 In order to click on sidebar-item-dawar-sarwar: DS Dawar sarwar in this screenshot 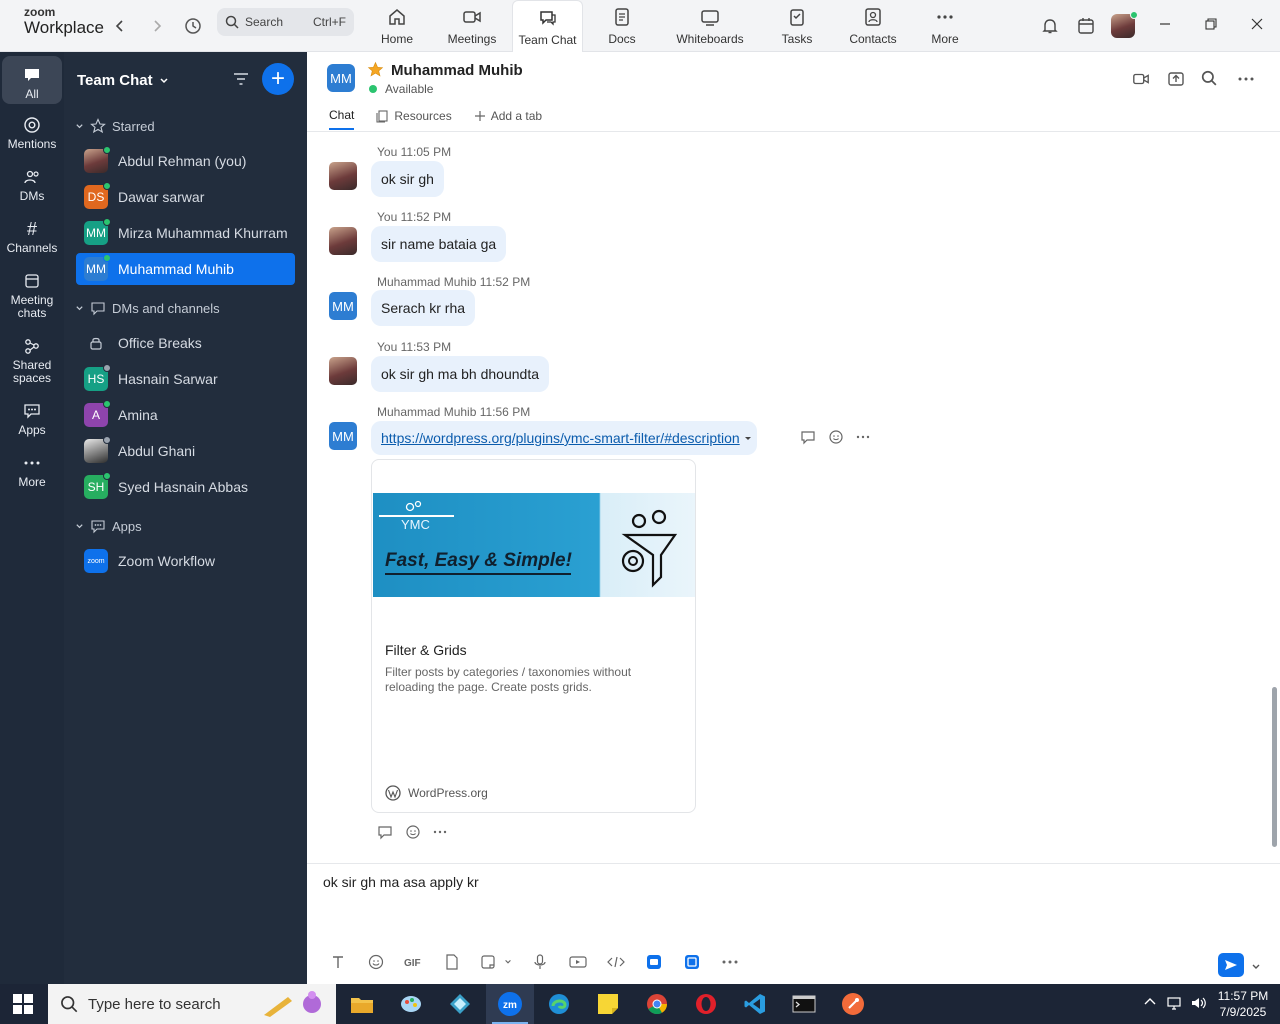, I will do `click(185, 197)`.